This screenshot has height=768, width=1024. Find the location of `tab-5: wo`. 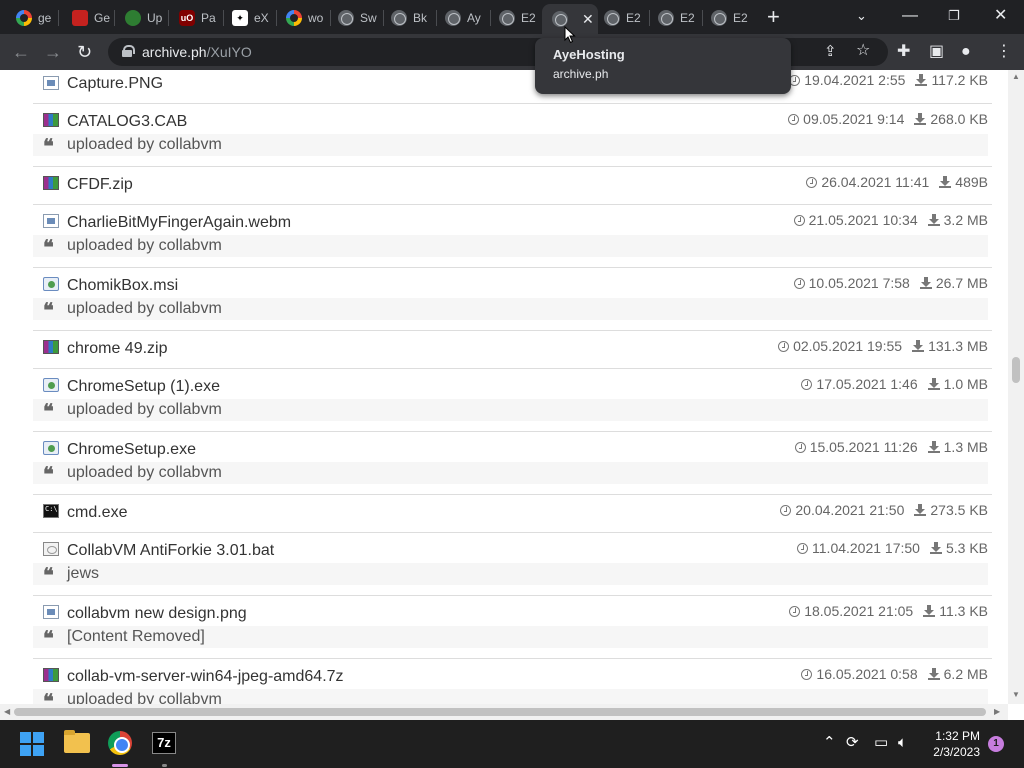

tab-5: wo is located at coordinates (302, 18).